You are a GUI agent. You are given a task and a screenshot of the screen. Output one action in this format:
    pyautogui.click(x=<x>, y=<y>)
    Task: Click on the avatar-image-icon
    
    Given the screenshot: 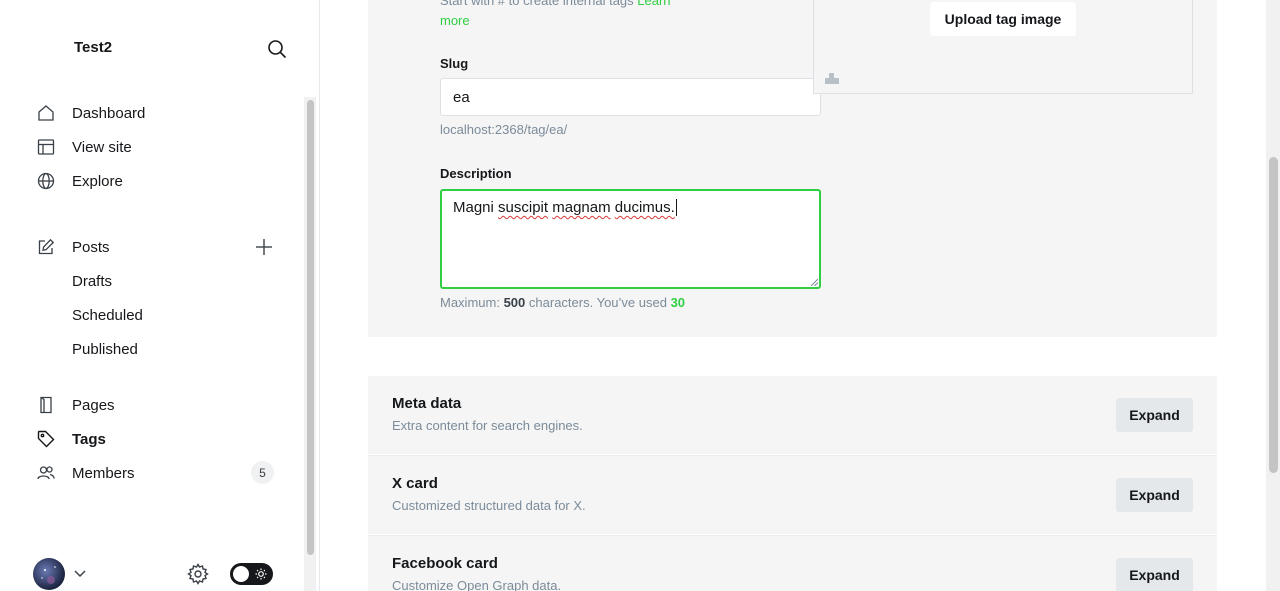 What is the action you would take?
    pyautogui.click(x=48, y=575)
    